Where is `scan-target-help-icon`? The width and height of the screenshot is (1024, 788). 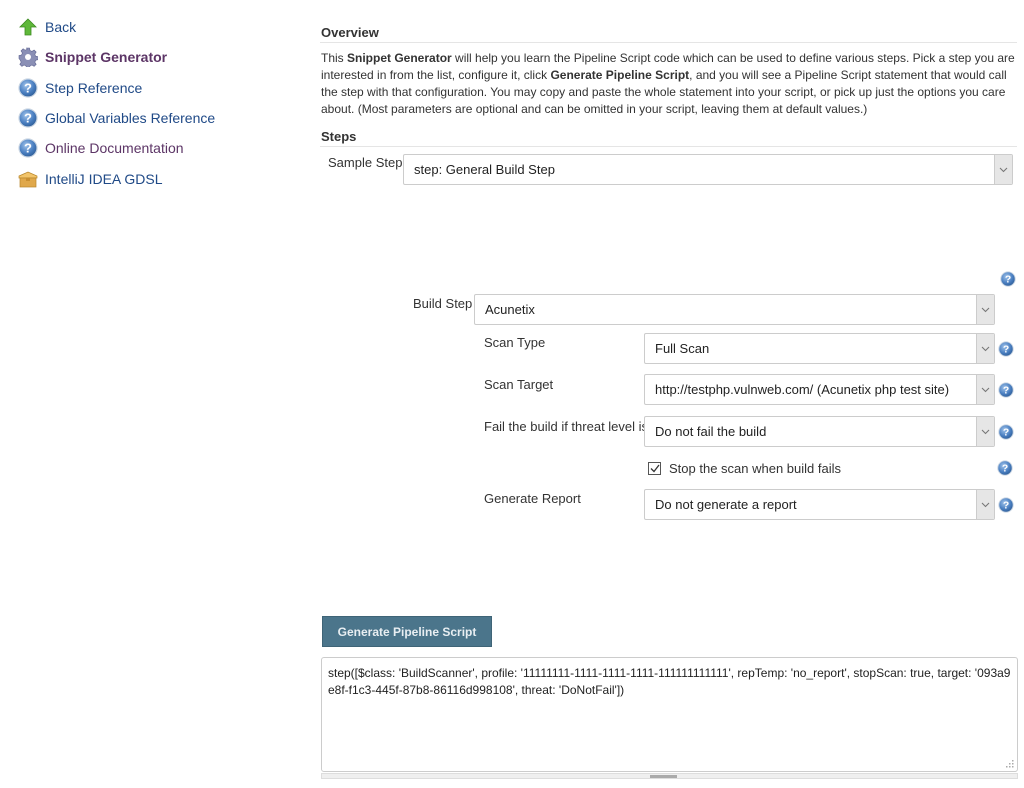
scan-target-help-icon is located at coordinates (1006, 390).